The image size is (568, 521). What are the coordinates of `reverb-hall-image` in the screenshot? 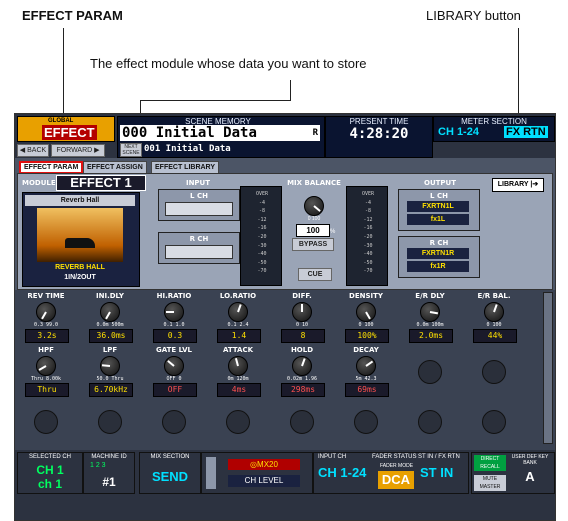 It's located at (80, 235).